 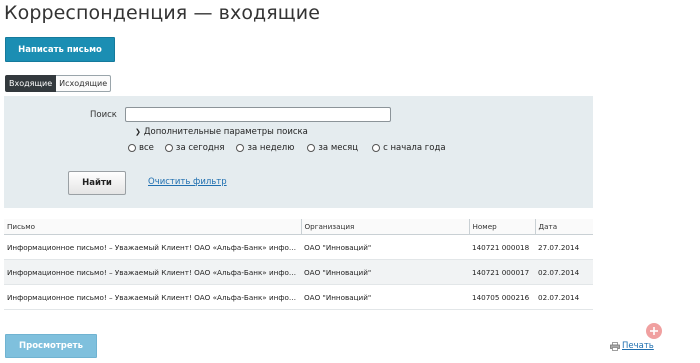 What do you see at coordinates (97, 183) in the screenshot?
I see `find-button: Найти` at bounding box center [97, 183].